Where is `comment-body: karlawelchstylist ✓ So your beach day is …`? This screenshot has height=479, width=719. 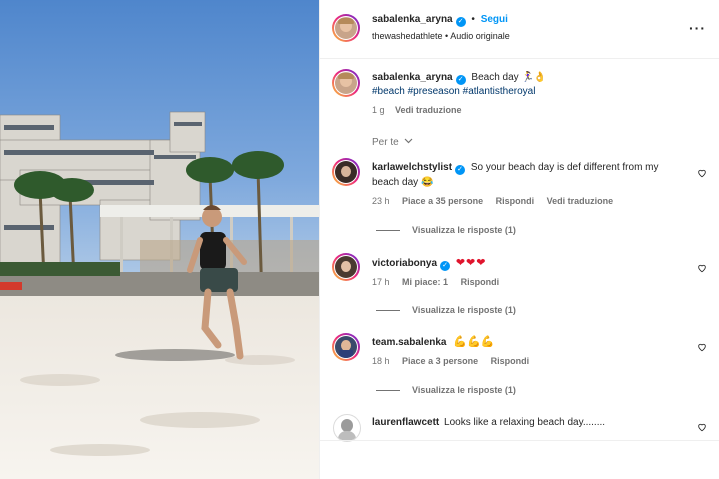
comment-body: karlawelchstylist ✓ So your beach day is … is located at coordinates (524, 175).